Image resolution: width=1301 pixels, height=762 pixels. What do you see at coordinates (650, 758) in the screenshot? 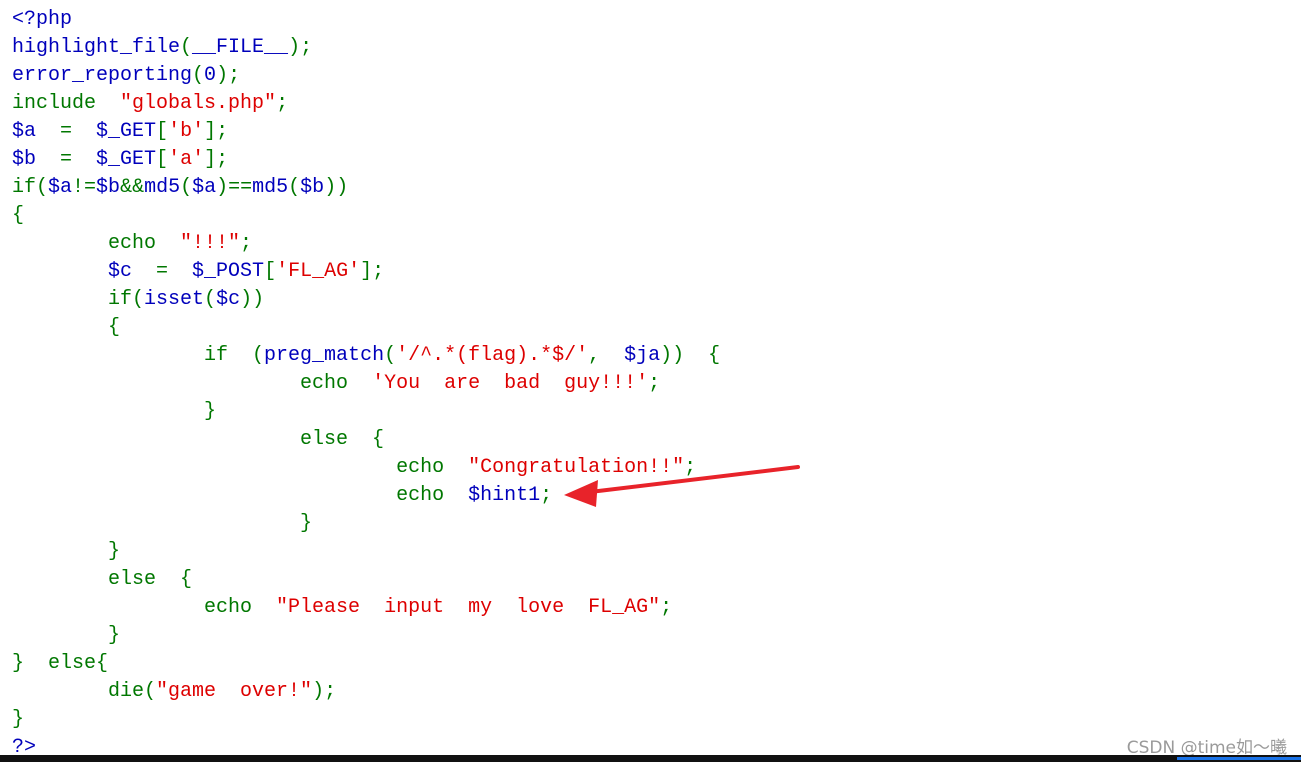
I see `taskbar` at bounding box center [650, 758].